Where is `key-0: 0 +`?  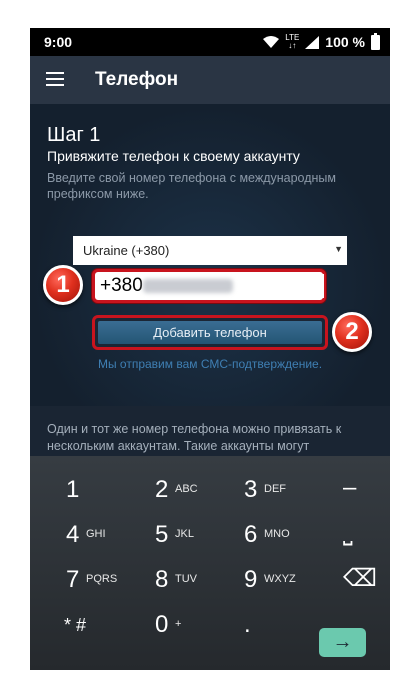 key-0: 0 + is located at coordinates (172, 616).